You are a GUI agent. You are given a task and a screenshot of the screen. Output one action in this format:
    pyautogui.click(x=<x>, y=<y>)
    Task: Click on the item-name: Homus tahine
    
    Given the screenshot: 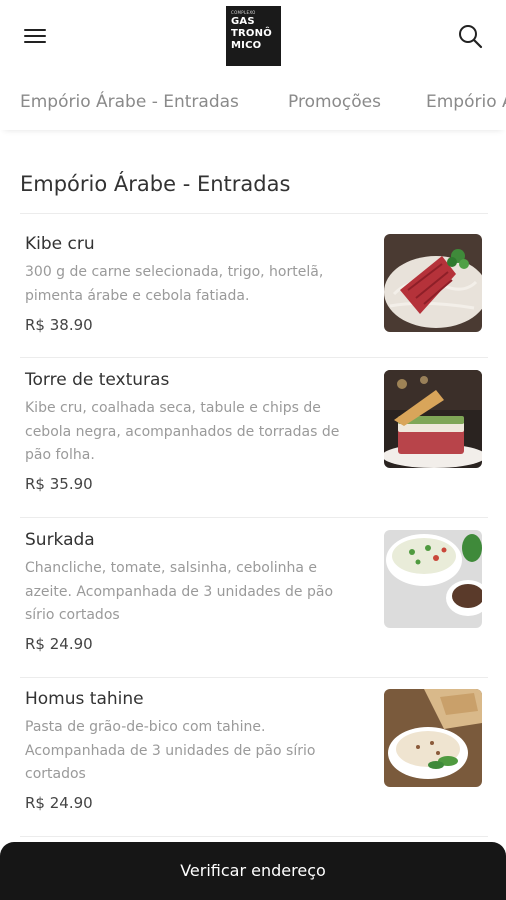 What is the action you would take?
    pyautogui.click(x=84, y=699)
    